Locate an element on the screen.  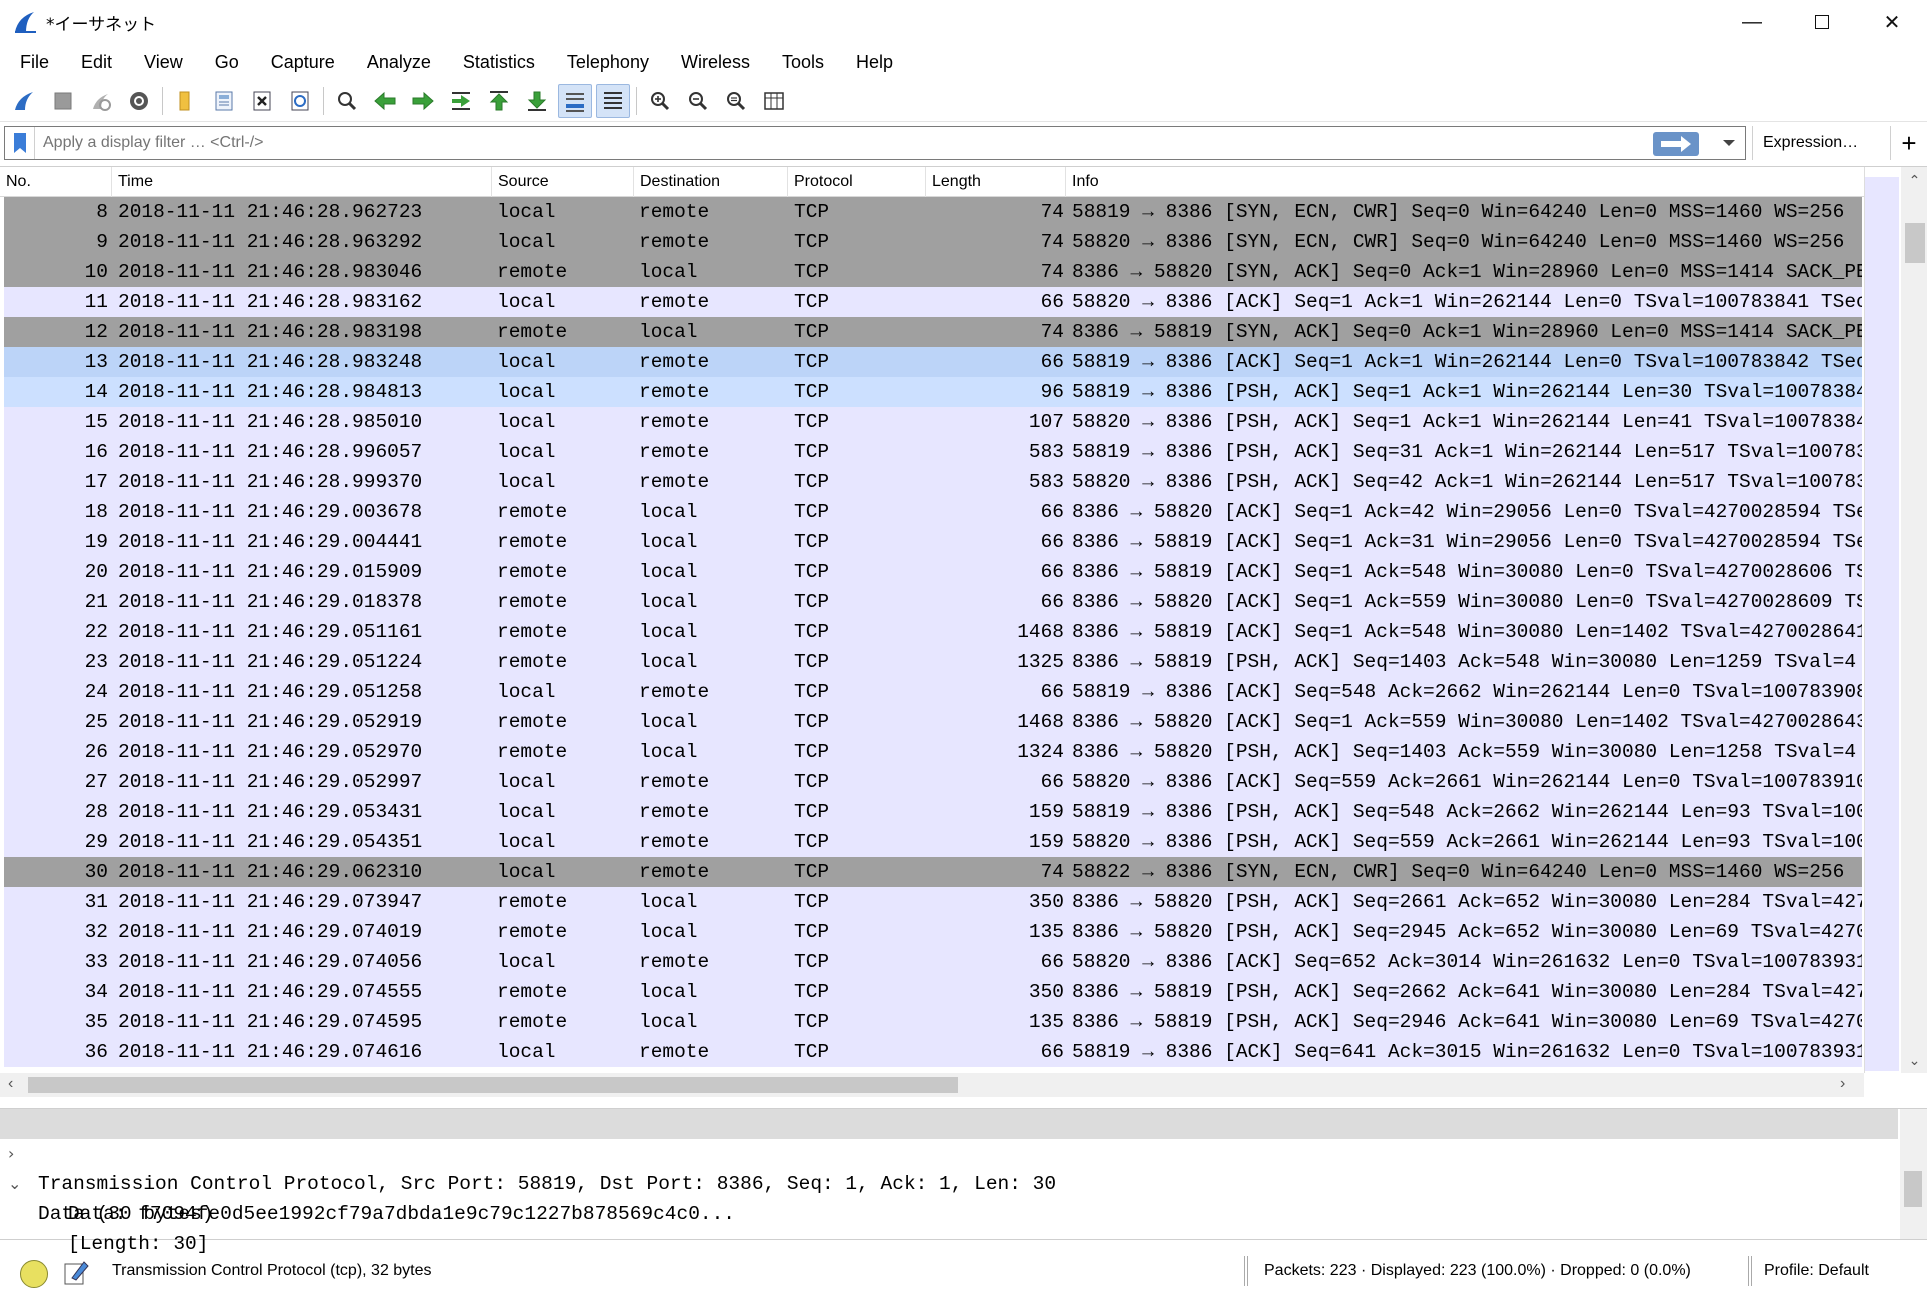
minimize-button: — is located at coordinates (1752, 22).